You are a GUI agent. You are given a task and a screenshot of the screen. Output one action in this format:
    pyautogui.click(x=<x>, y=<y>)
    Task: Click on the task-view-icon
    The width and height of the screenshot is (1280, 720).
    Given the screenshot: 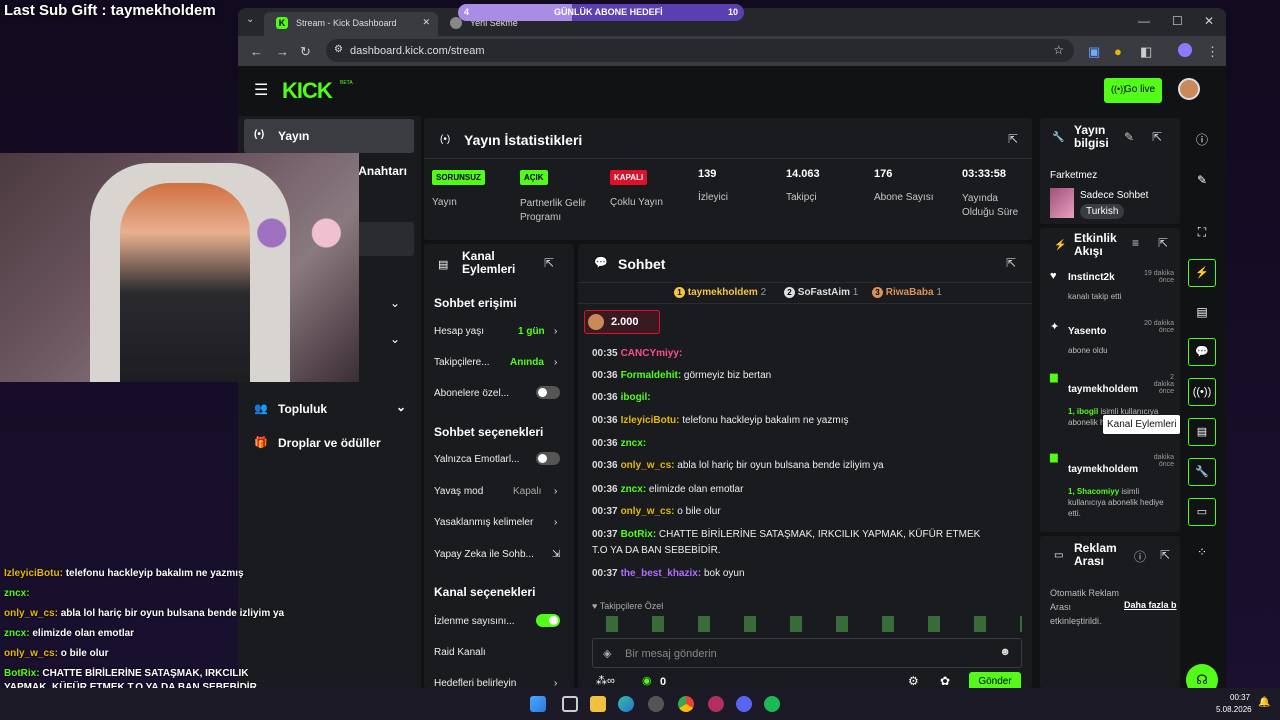 What is the action you would take?
    pyautogui.click(x=570, y=704)
    